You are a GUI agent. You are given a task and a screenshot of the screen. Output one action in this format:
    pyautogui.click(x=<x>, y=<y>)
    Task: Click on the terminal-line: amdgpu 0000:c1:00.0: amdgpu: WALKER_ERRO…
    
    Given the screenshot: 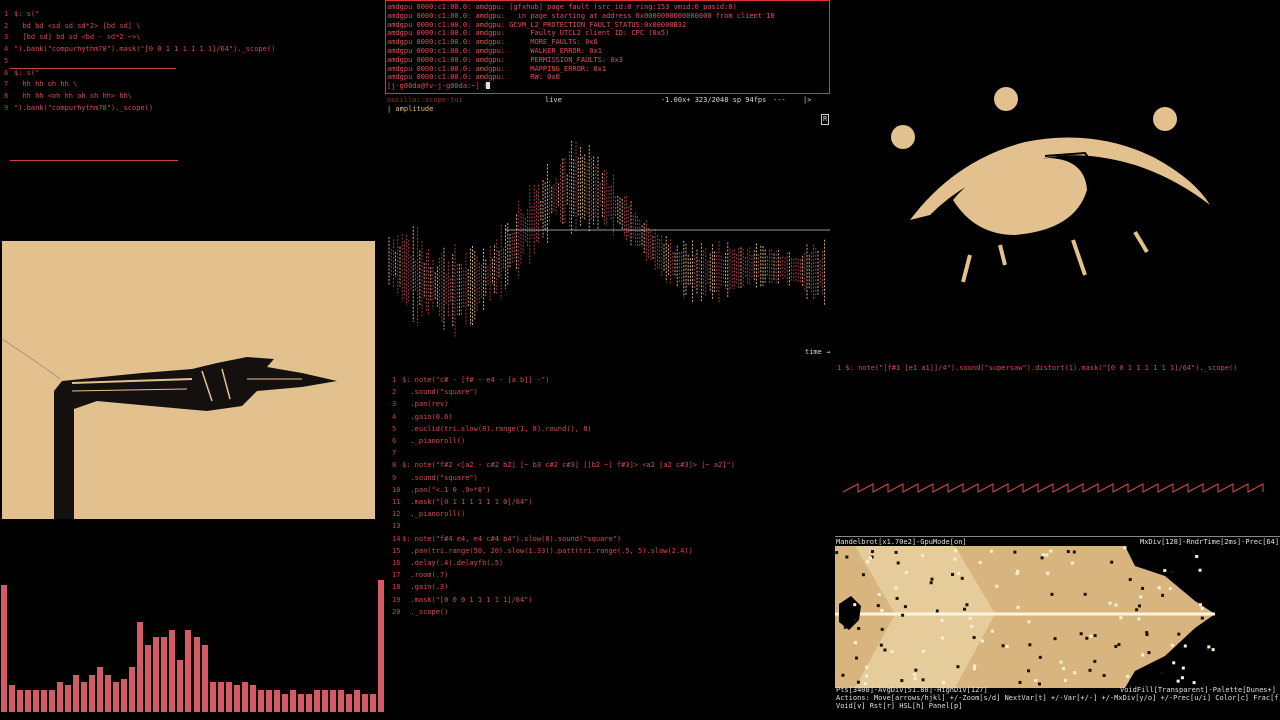 What is the action you would take?
    pyautogui.click(x=494, y=51)
    